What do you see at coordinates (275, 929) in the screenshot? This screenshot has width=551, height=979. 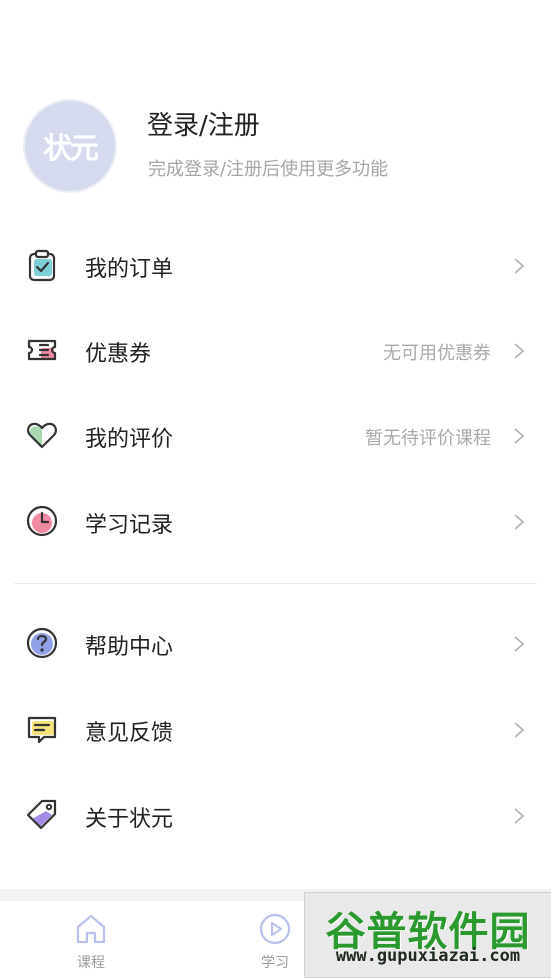 I see `play-circle-icon` at bounding box center [275, 929].